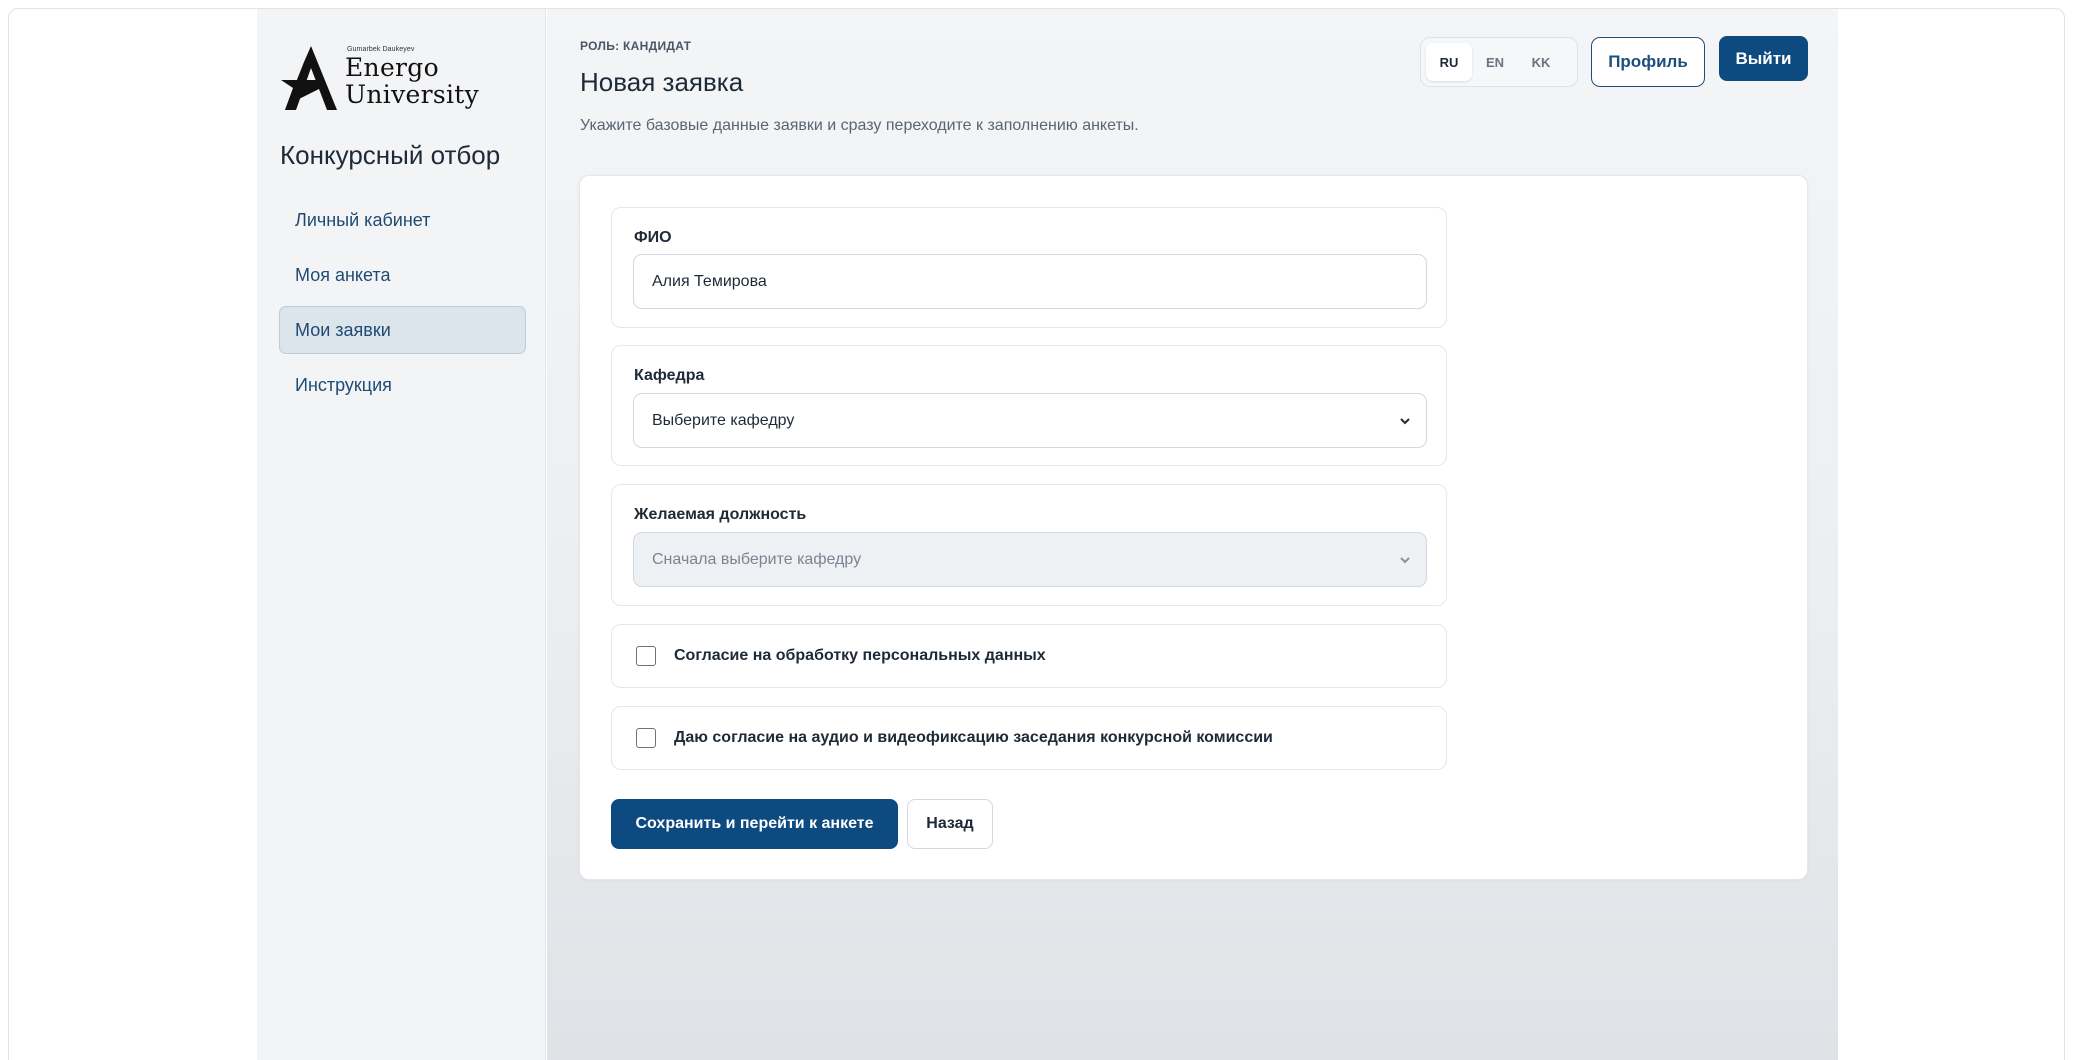 The height and width of the screenshot is (1060, 2073). Describe the element at coordinates (1648, 62) in the screenshot. I see `profile-button: Профиль` at that location.